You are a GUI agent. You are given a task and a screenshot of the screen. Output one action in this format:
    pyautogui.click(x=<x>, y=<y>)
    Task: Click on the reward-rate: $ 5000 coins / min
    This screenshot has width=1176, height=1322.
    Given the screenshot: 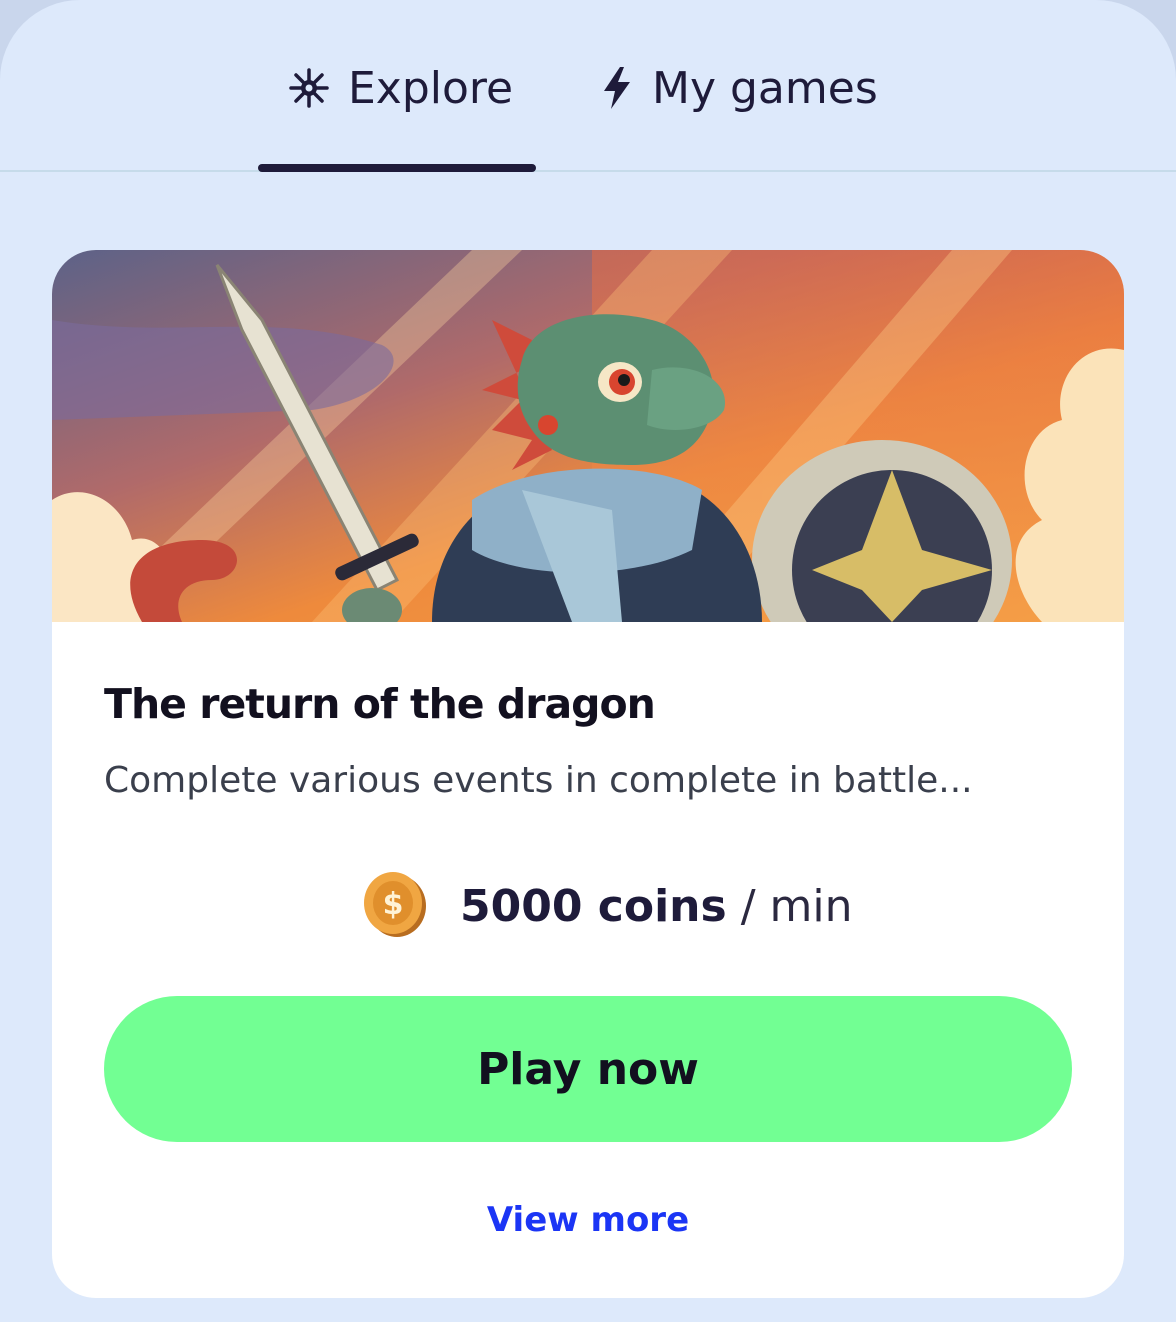 What is the action you would take?
    pyautogui.click(x=607, y=906)
    